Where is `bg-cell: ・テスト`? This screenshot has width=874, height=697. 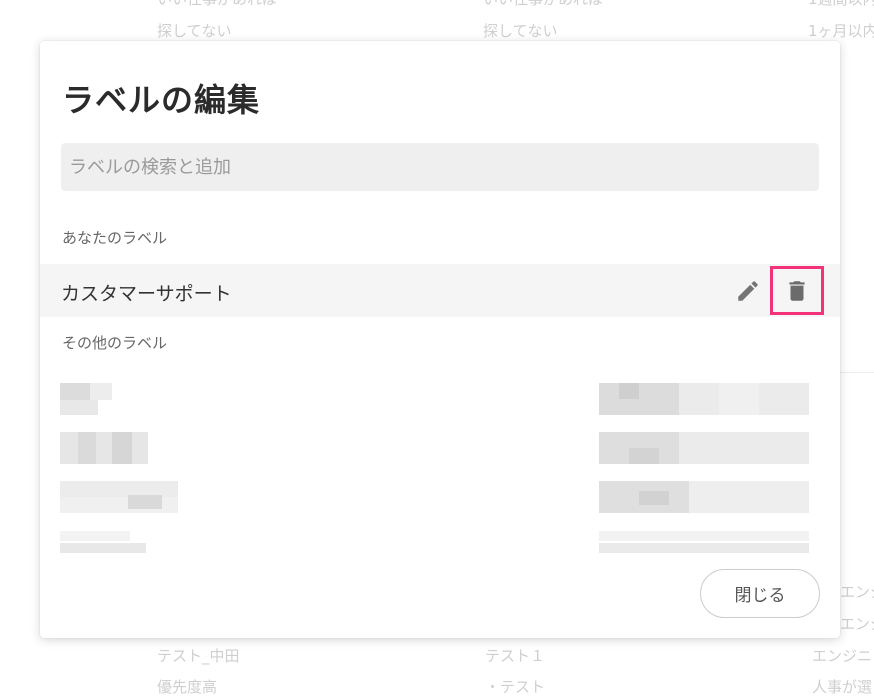
bg-cell: ・テスト is located at coordinates (515, 687).